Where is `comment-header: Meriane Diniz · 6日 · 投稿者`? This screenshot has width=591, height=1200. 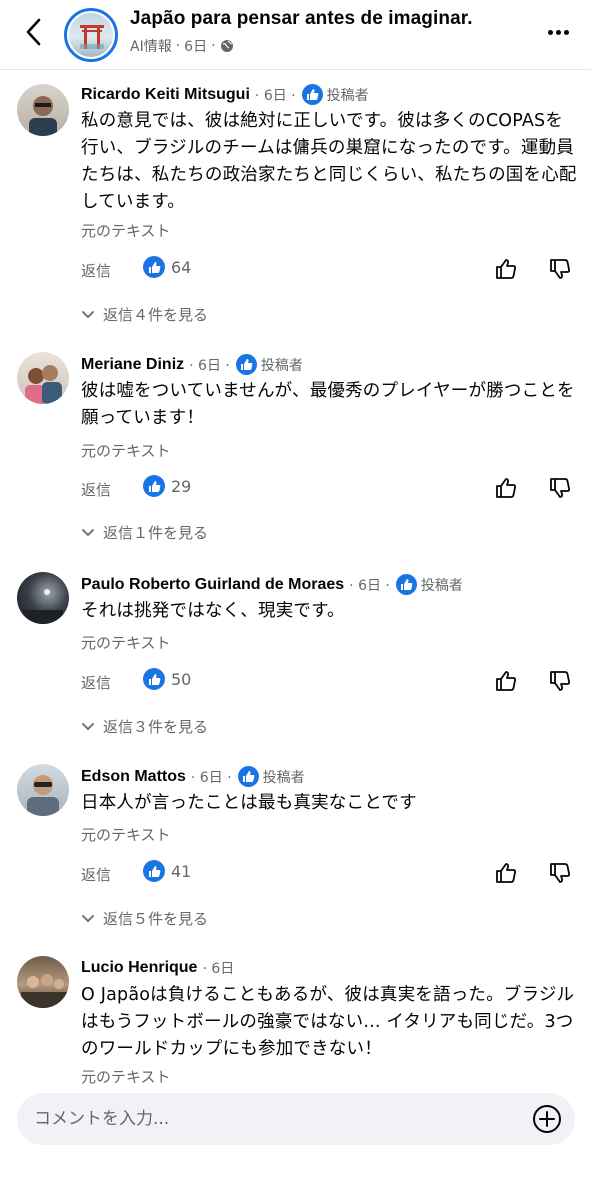
comment-header: Meriane Diniz · 6日 · 投稿者 is located at coordinates (192, 364).